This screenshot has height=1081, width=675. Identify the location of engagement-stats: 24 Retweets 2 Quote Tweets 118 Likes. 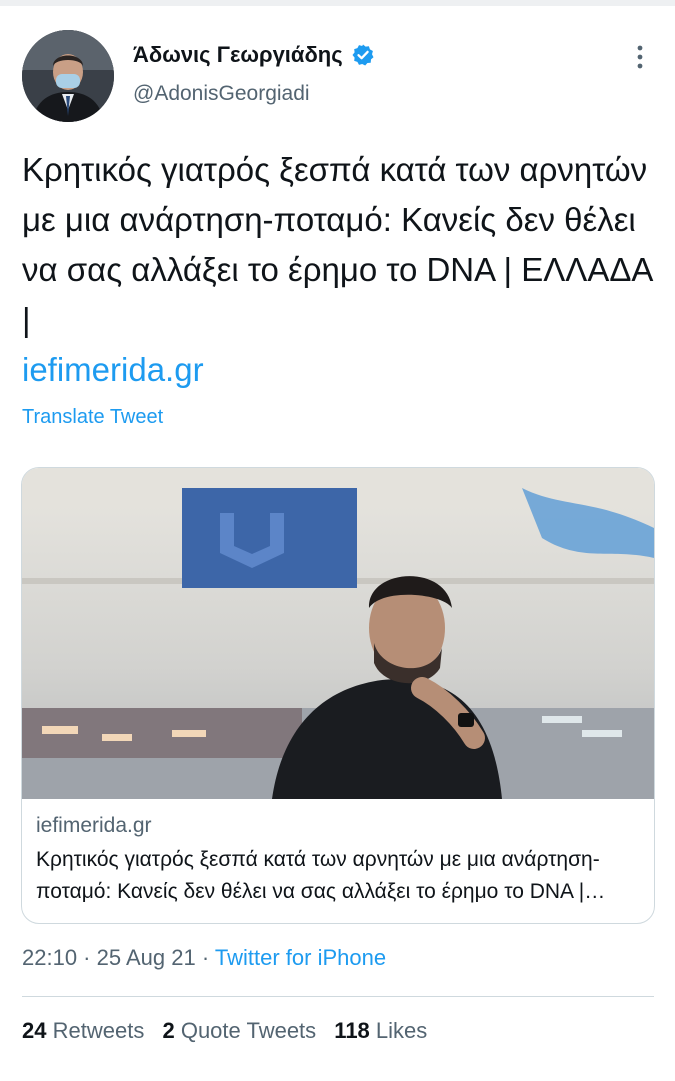
(230, 1031).